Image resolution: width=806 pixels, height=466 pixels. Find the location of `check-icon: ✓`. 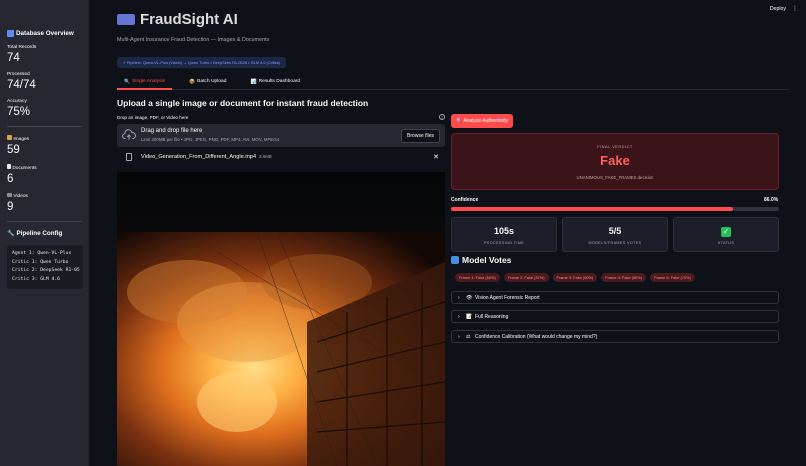

check-icon: ✓ is located at coordinates (726, 232).